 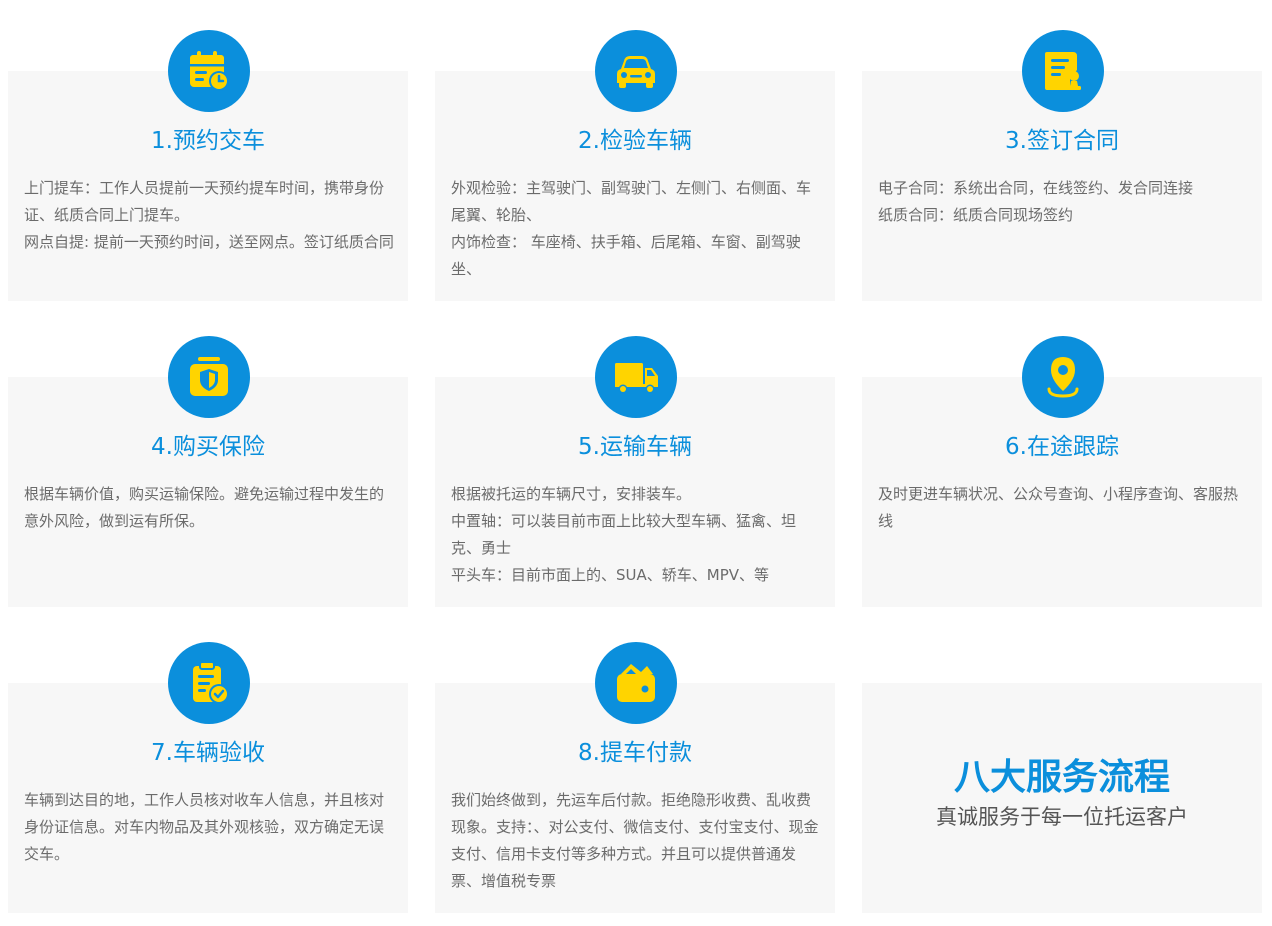 I want to click on step-title: 8.提车付款, so click(x=635, y=753).